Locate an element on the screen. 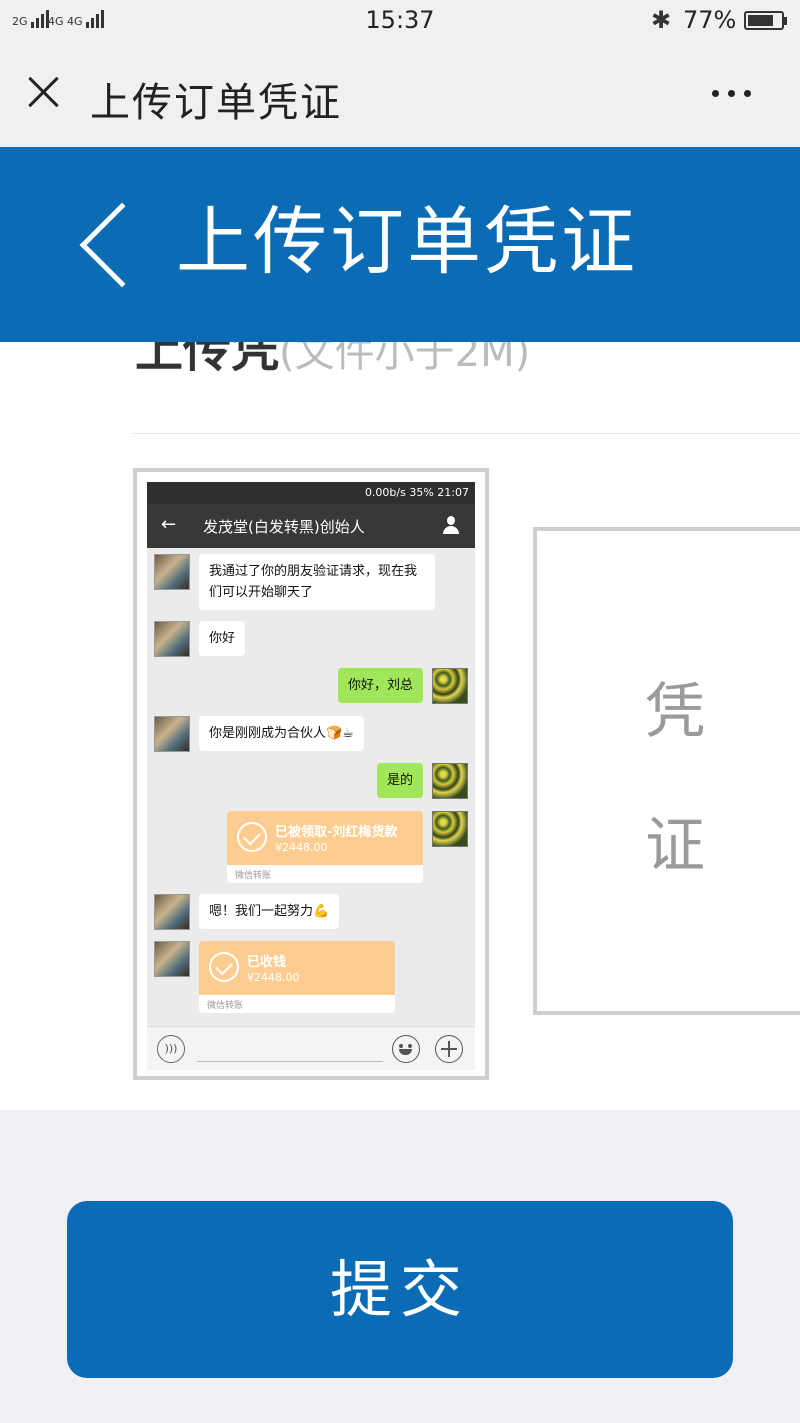 Image resolution: width=800 pixels, height=1423 pixels. chat-message: 是的 is located at coordinates (399, 780).